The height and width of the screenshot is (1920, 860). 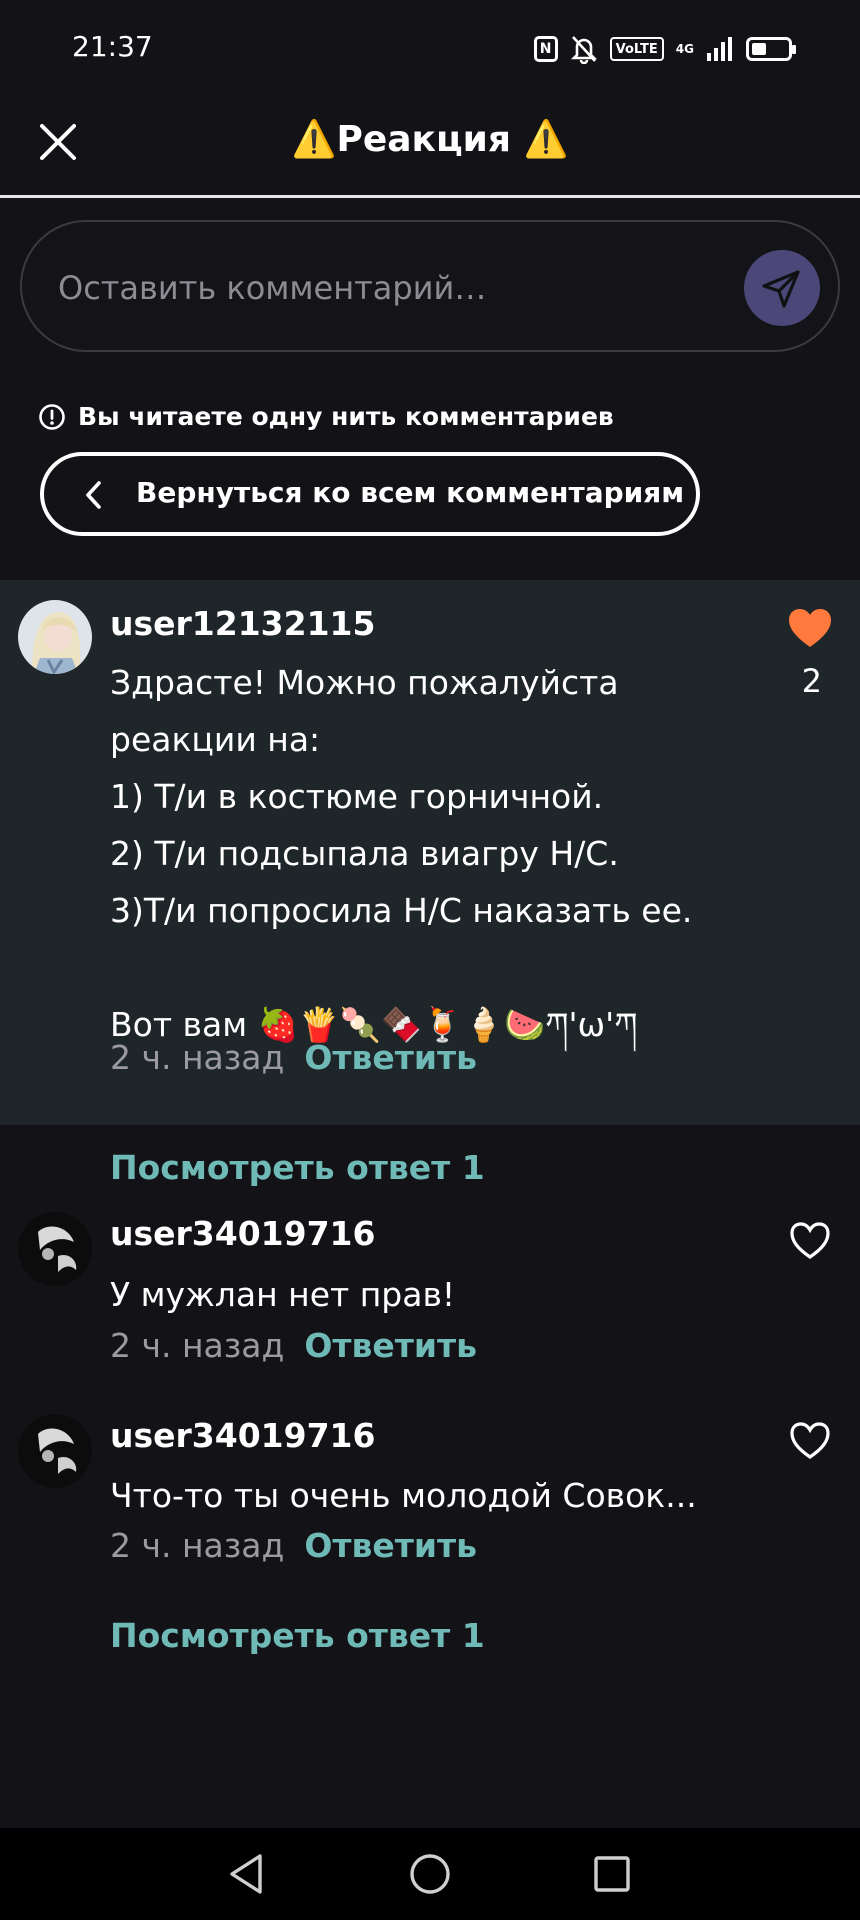 What do you see at coordinates (811, 681) in the screenshot?
I see `like-count: 2` at bounding box center [811, 681].